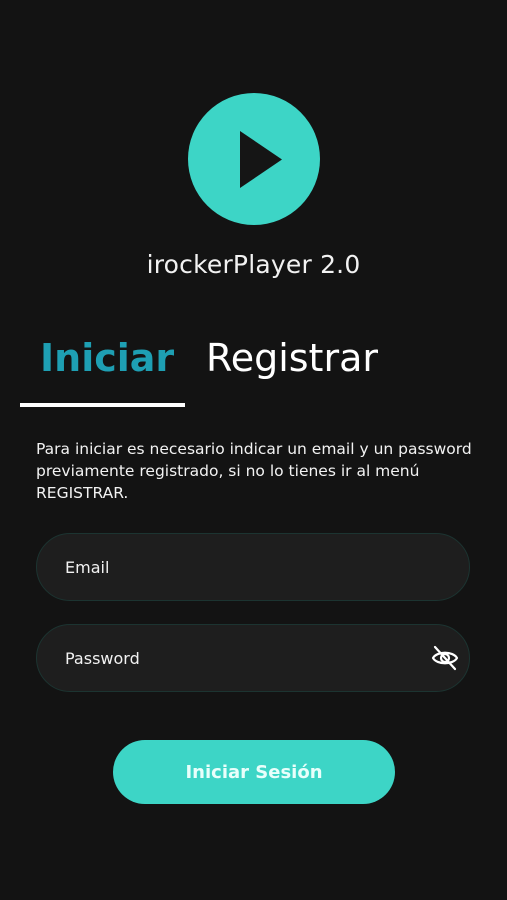  I want to click on email-field-container, so click(253, 567).